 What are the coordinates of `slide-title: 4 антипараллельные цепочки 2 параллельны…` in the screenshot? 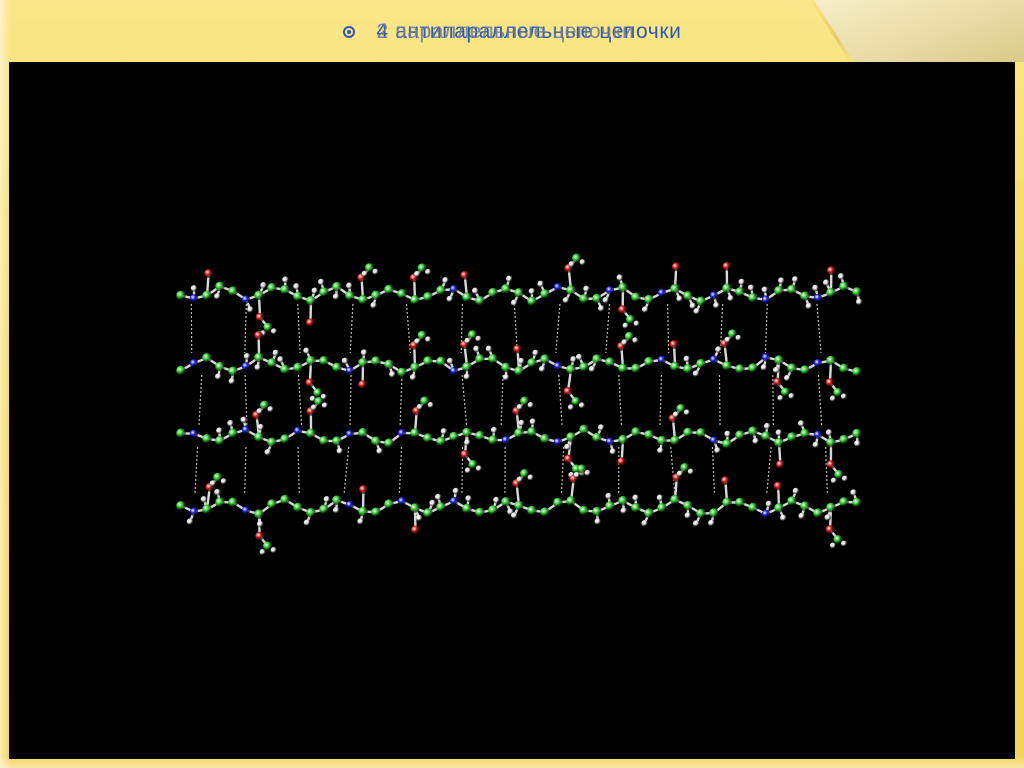 It's located at (512, 32).